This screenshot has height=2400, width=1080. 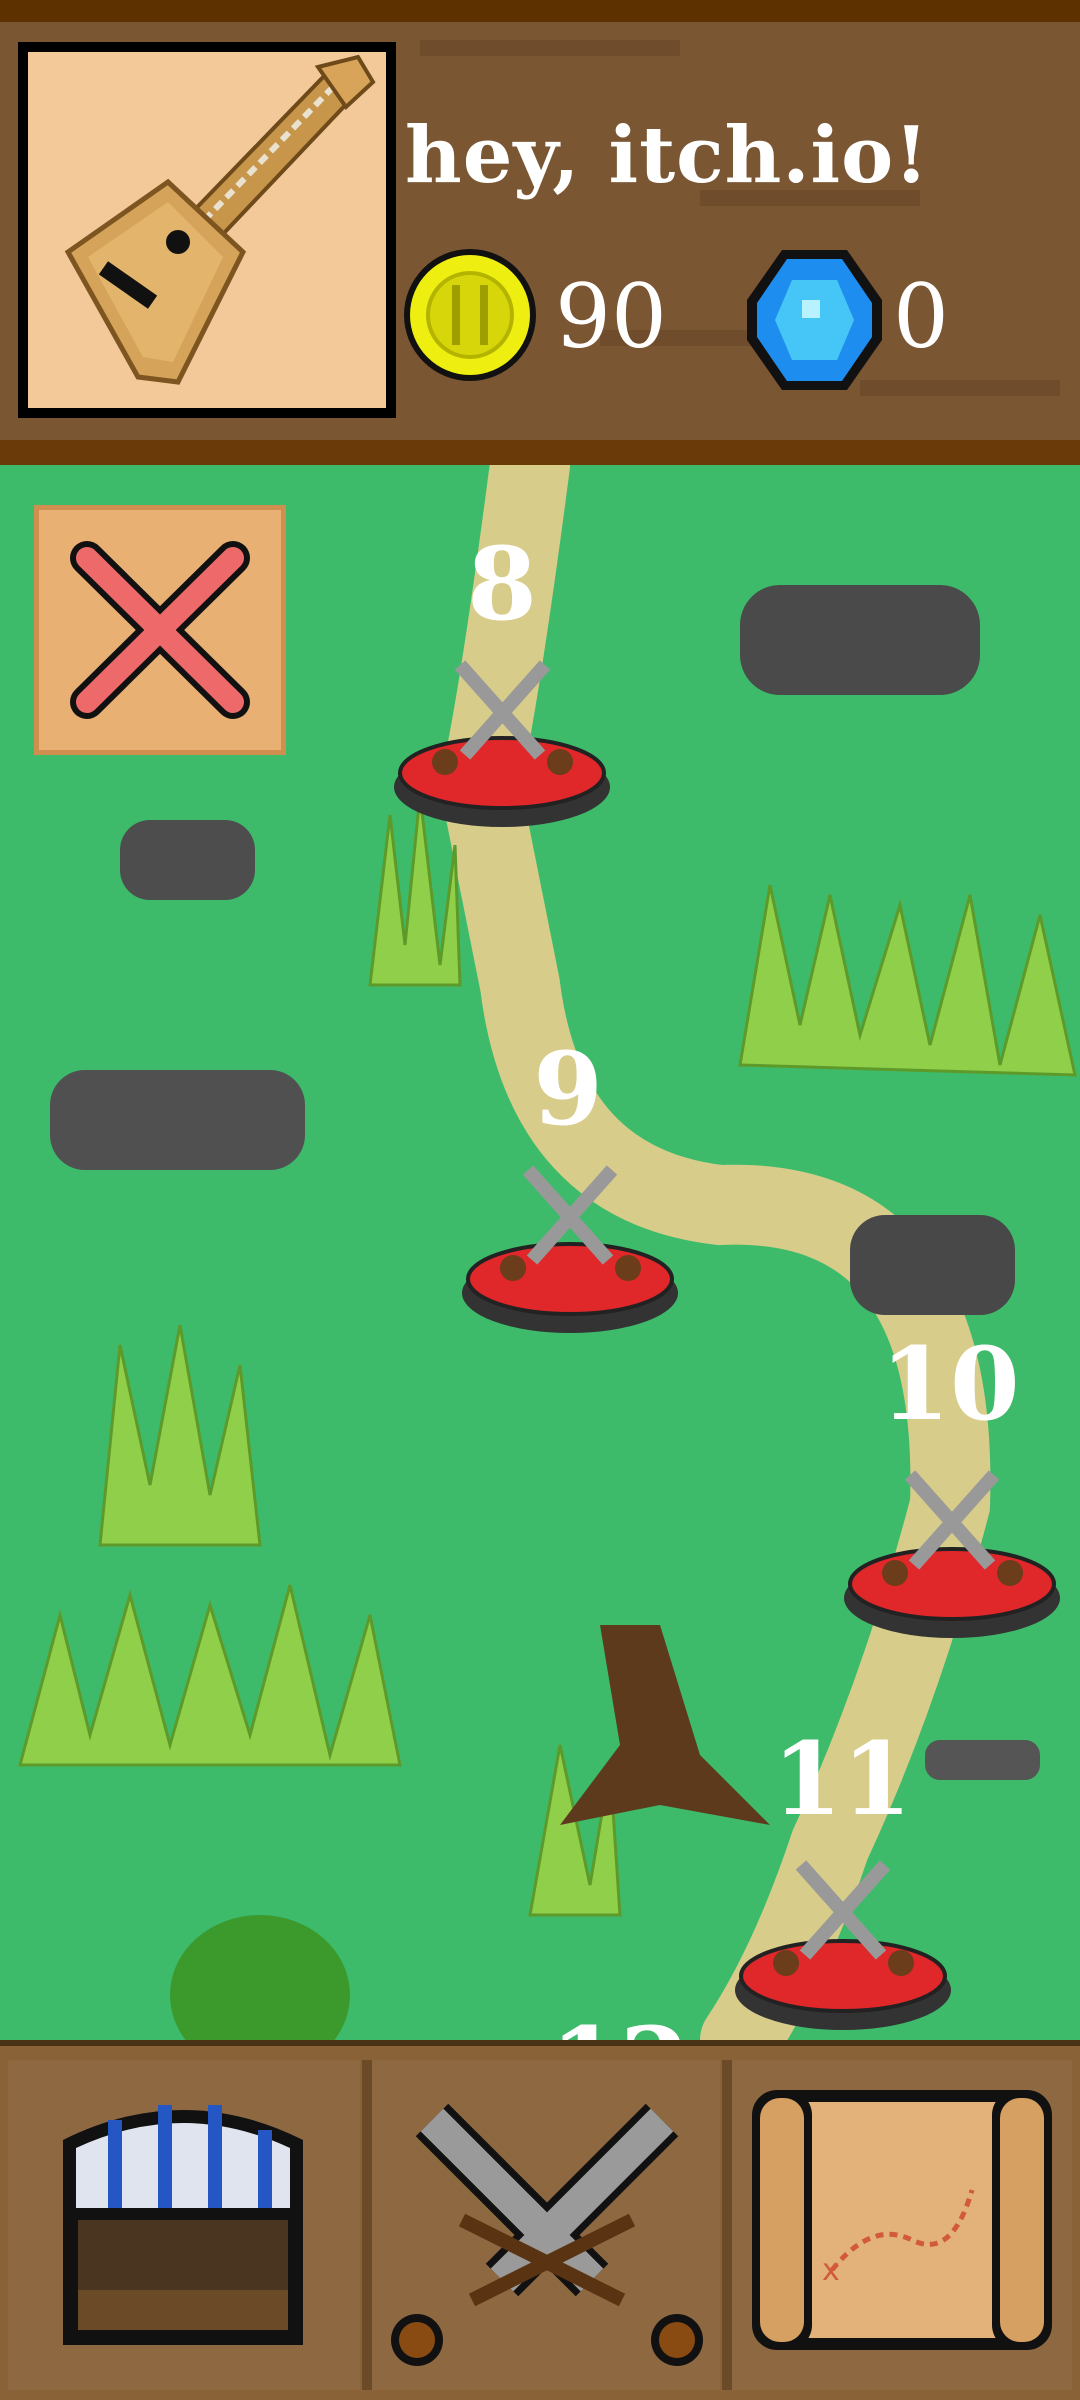 I want to click on gem-count: 0, so click(x=921, y=316).